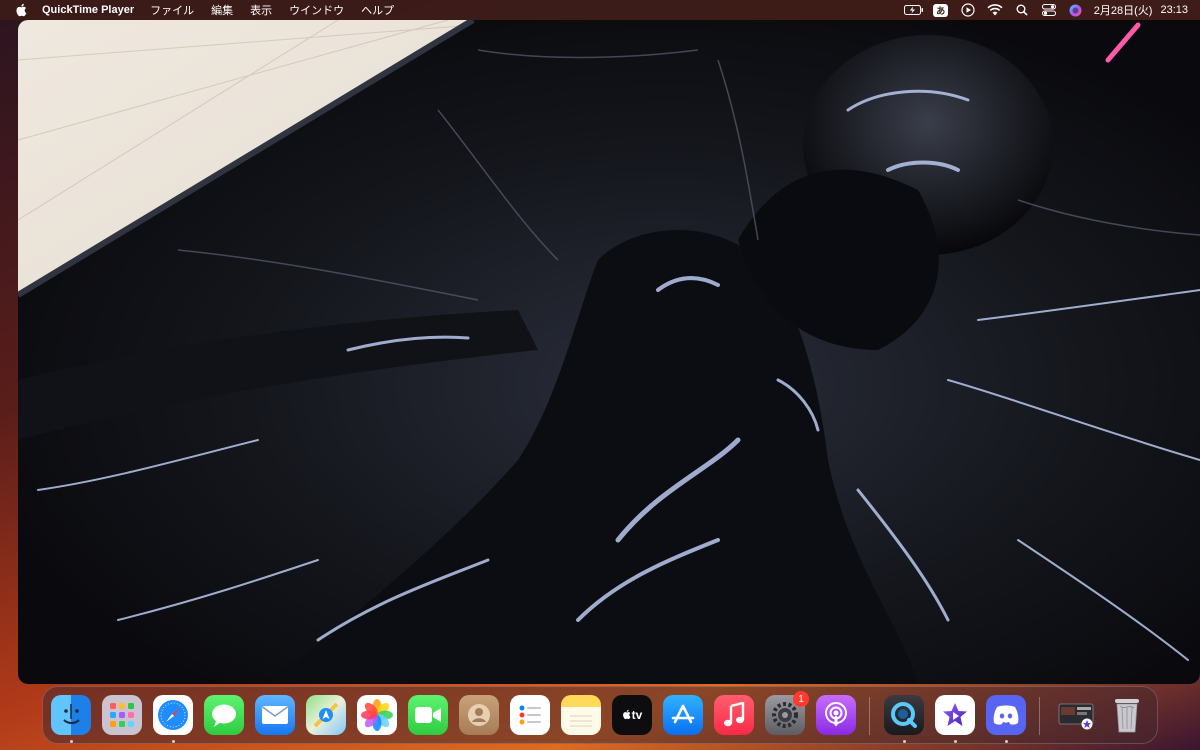 This screenshot has height=750, width=1200. I want to click on safari-icon, so click(173, 715).